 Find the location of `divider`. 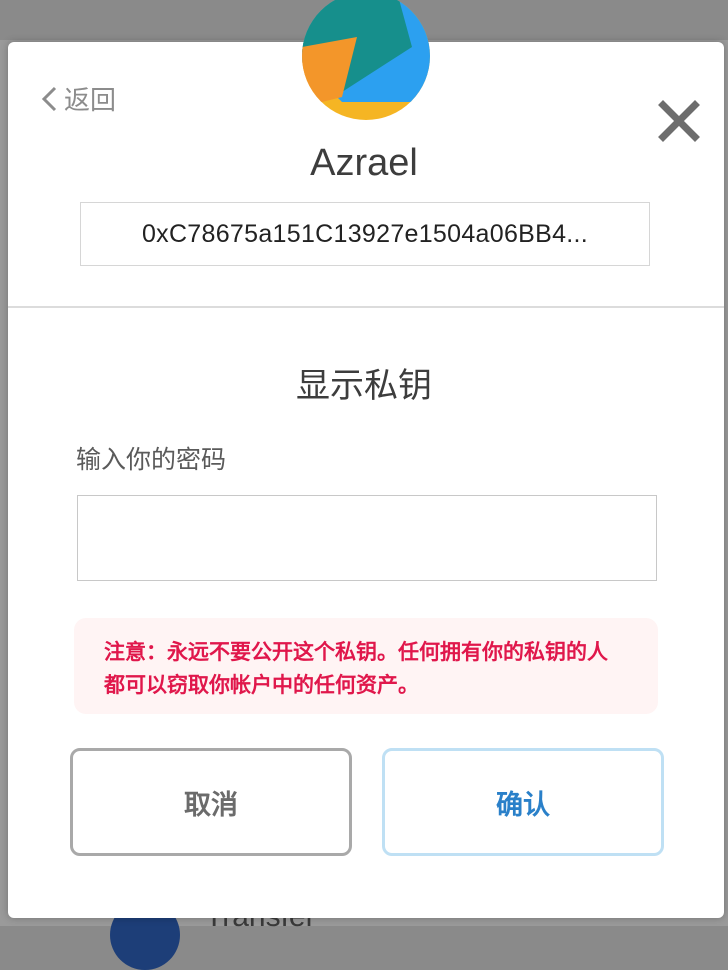

divider is located at coordinates (366, 307).